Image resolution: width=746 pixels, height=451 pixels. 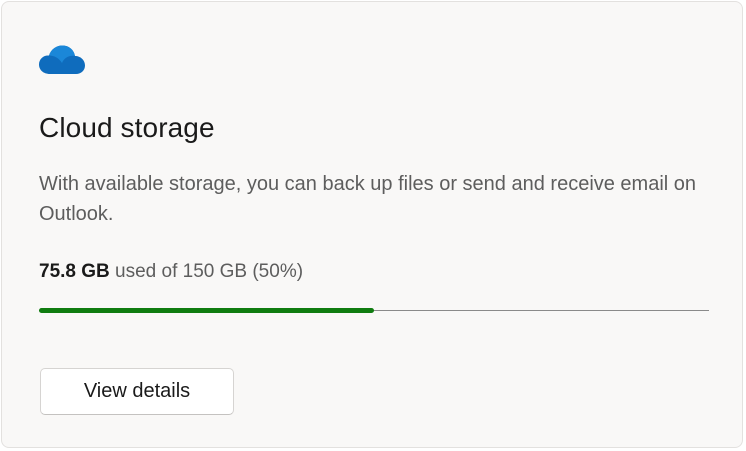 I want to click on usage-detail: used of 150 GB (50%), so click(x=206, y=271).